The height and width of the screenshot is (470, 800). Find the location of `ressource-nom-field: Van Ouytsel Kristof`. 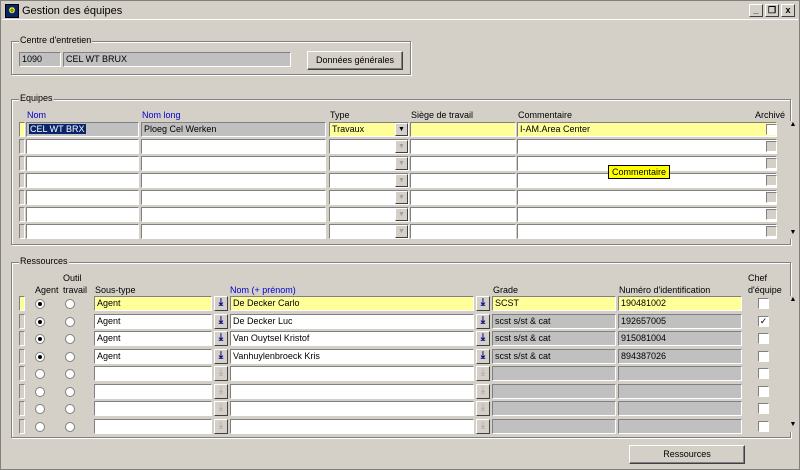

ressource-nom-field: Van Ouytsel Kristof is located at coordinates (352, 338).